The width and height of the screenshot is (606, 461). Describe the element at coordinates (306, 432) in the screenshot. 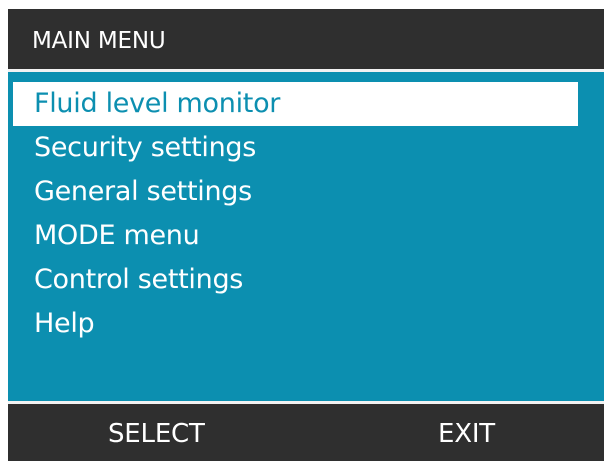

I see `softkey-bar: SELECT EXIT` at that location.